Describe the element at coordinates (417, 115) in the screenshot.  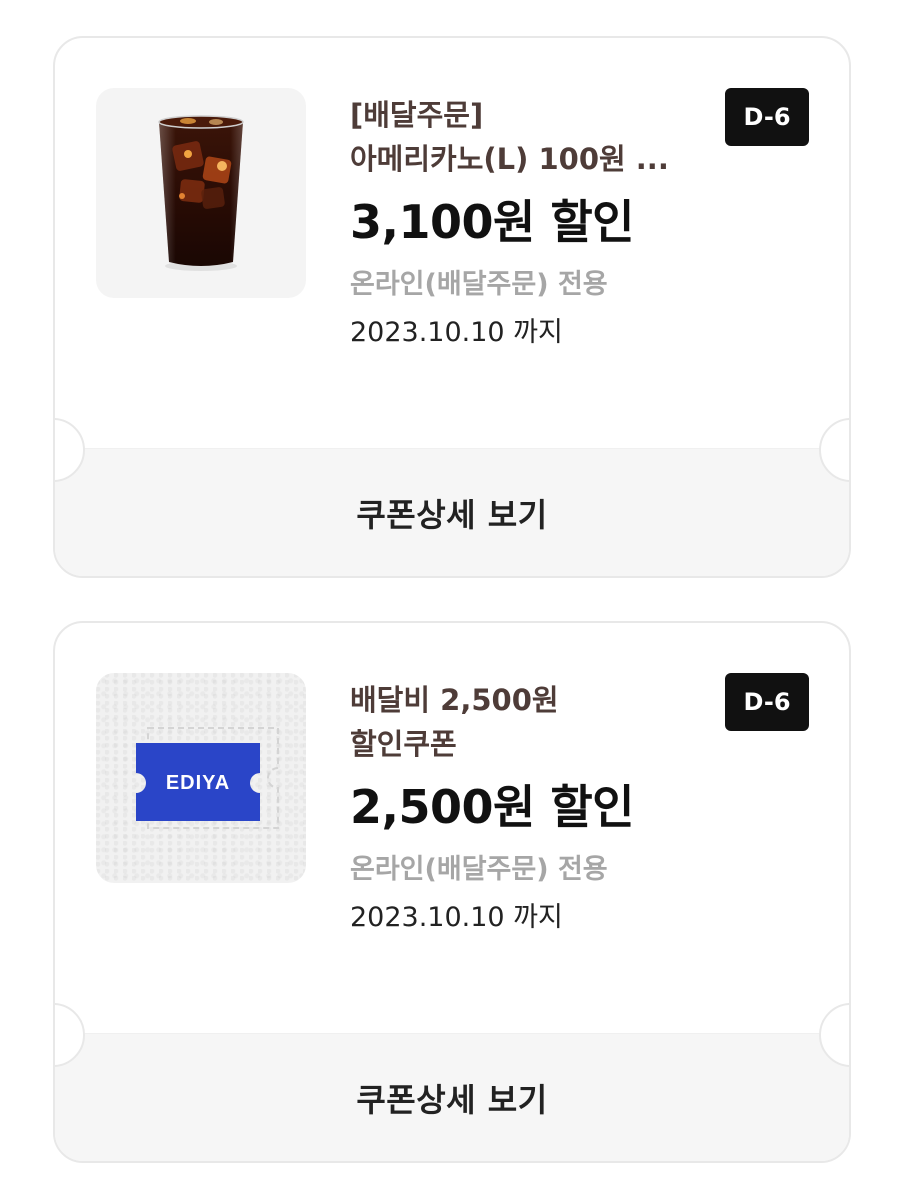
I see `coupon-title-line: [배달주문]` at that location.